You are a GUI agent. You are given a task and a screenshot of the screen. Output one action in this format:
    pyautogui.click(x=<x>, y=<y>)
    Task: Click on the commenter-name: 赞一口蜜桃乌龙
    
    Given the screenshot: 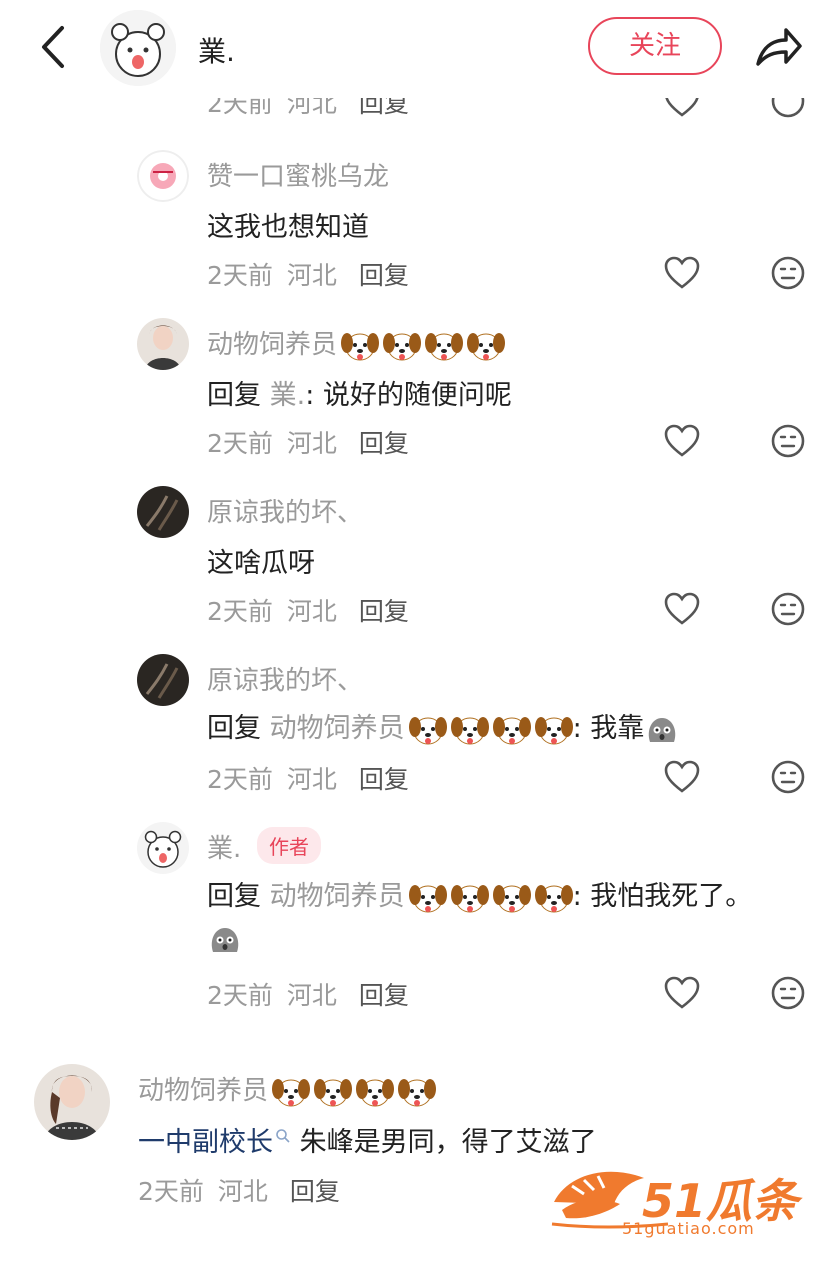 What is the action you would take?
    pyautogui.click(x=298, y=174)
    